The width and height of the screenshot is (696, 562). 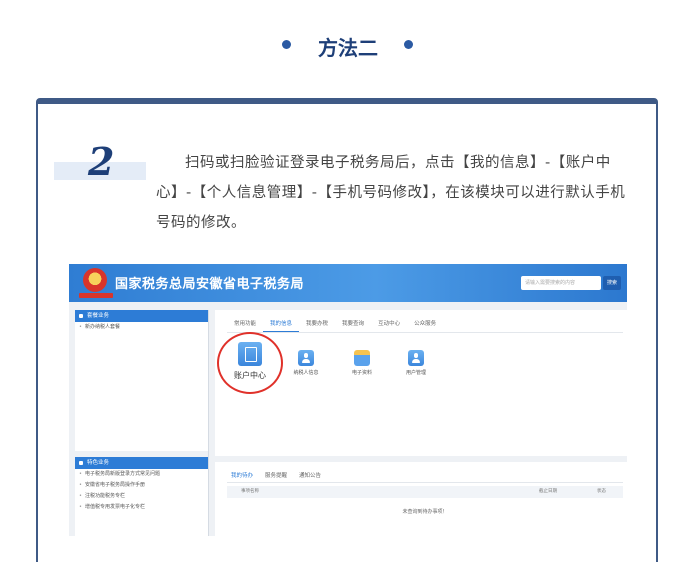 What do you see at coordinates (250, 491) in the screenshot?
I see `column-header: 事项名称` at bounding box center [250, 491].